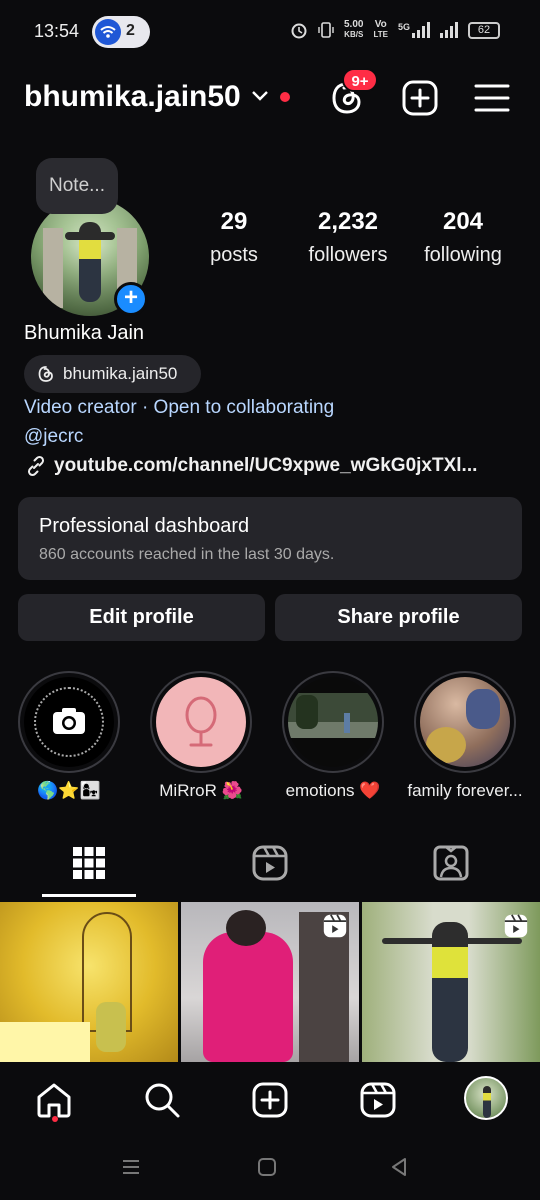 This screenshot has width=540, height=1200. Describe the element at coordinates (131, 1167) in the screenshot. I see `recent-apps-icon` at that location.